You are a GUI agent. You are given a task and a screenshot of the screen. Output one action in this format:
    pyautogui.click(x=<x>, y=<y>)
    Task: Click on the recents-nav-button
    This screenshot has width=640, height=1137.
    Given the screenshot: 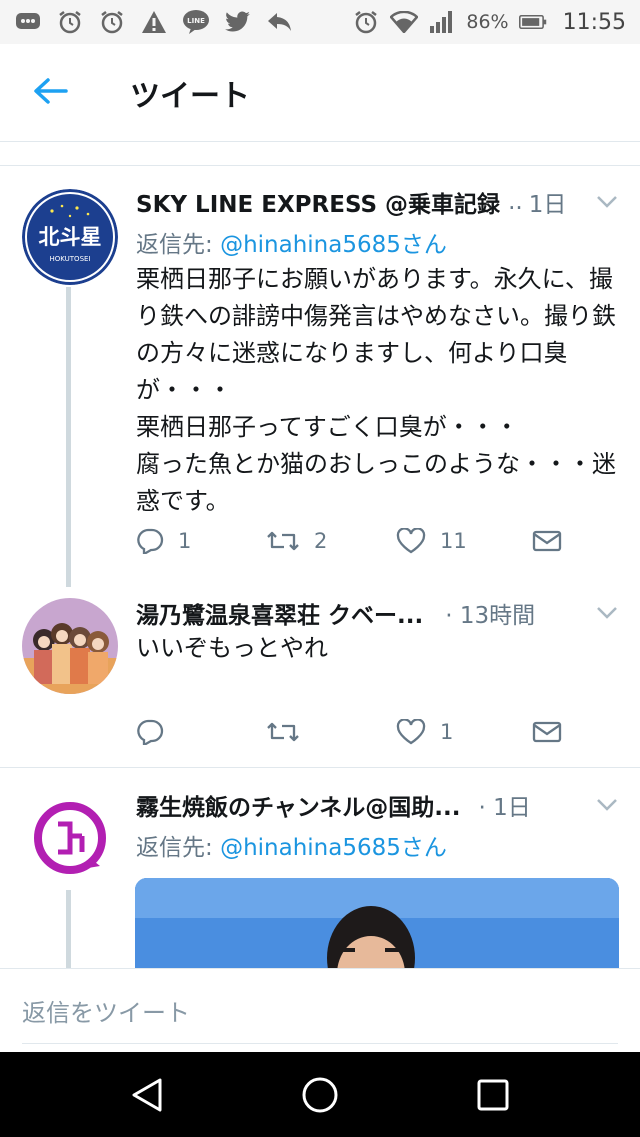 What is the action you would take?
    pyautogui.click(x=493, y=1095)
    